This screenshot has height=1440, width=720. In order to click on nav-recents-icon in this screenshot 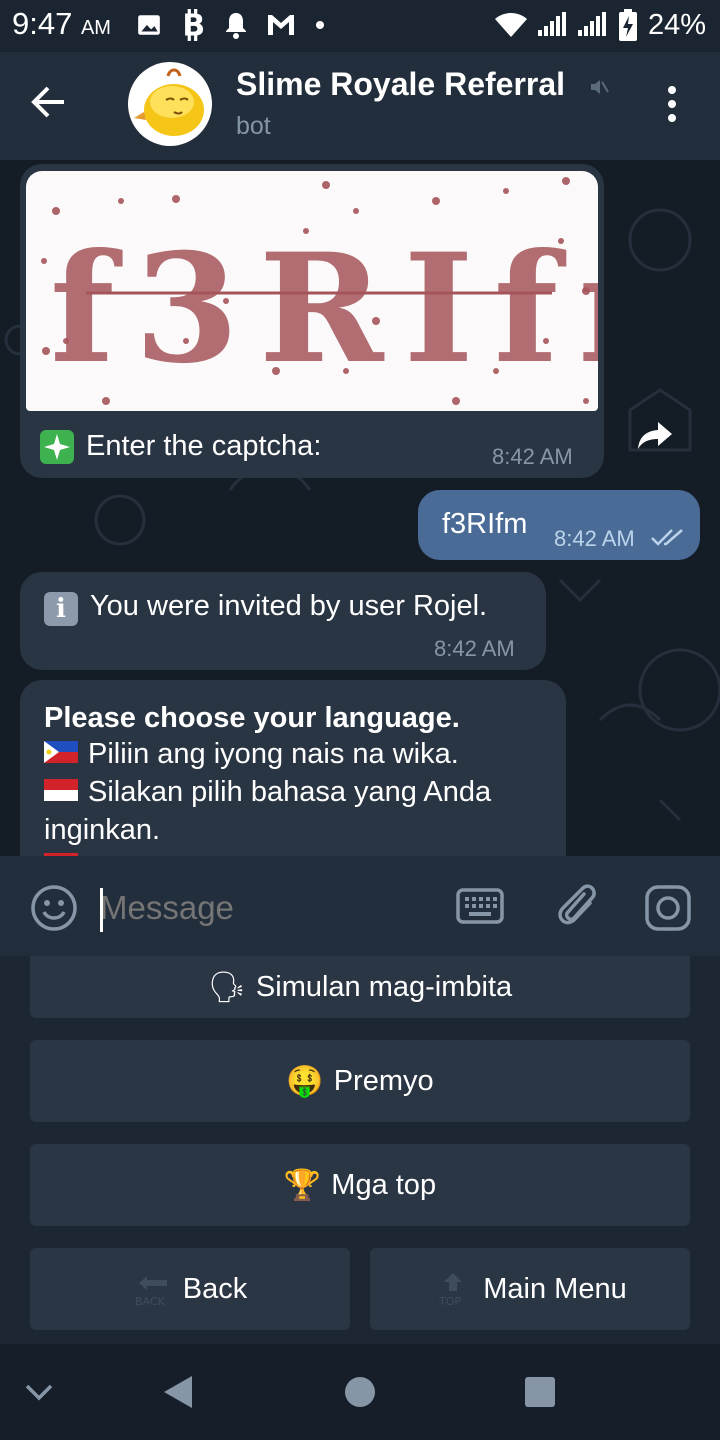, I will do `click(540, 1392)`.